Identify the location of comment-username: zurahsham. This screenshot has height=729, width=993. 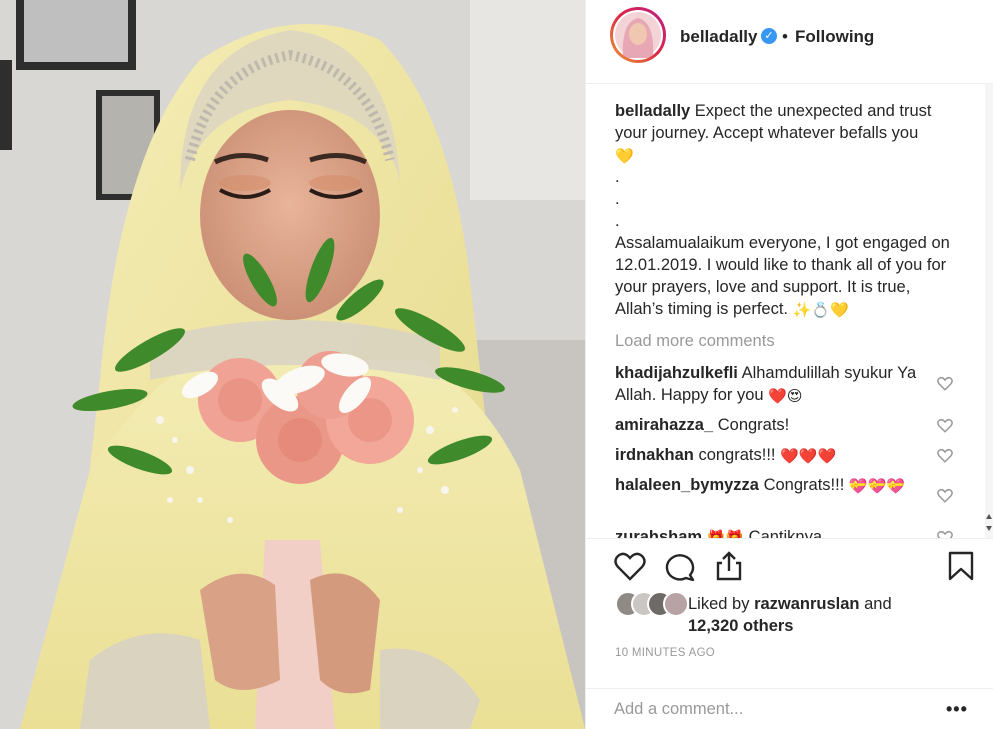
(658, 533).